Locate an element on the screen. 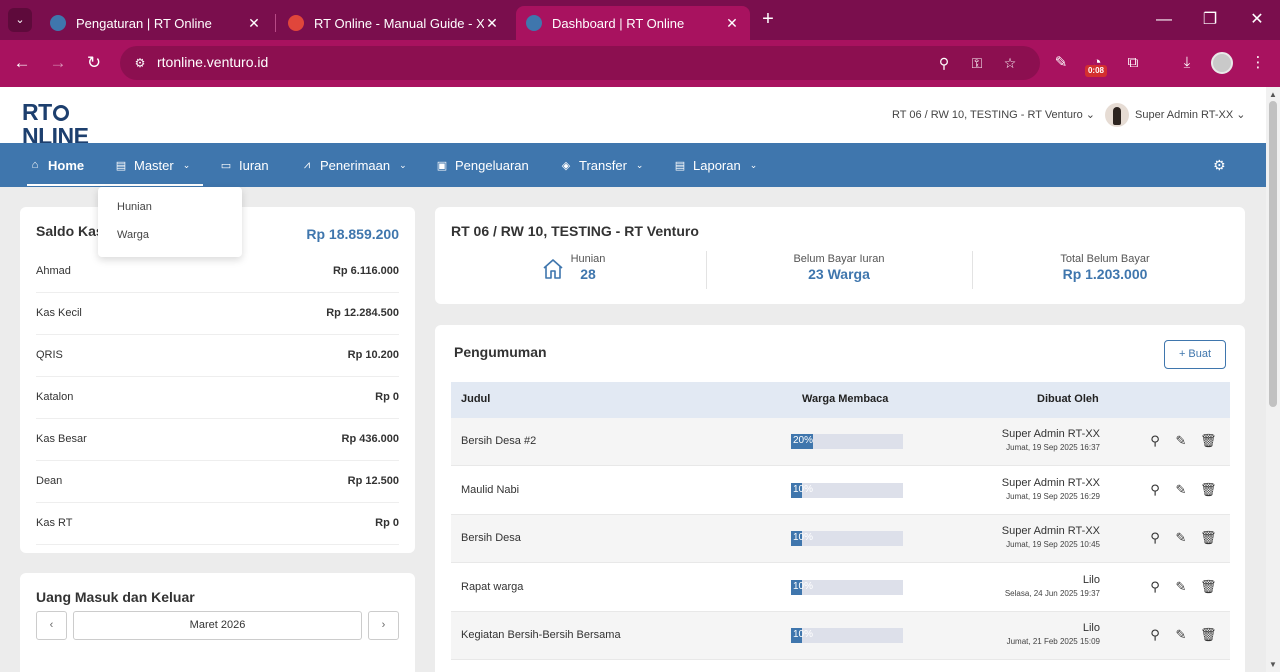  tab-title: Dashboard | RT Online is located at coordinates (618, 23).